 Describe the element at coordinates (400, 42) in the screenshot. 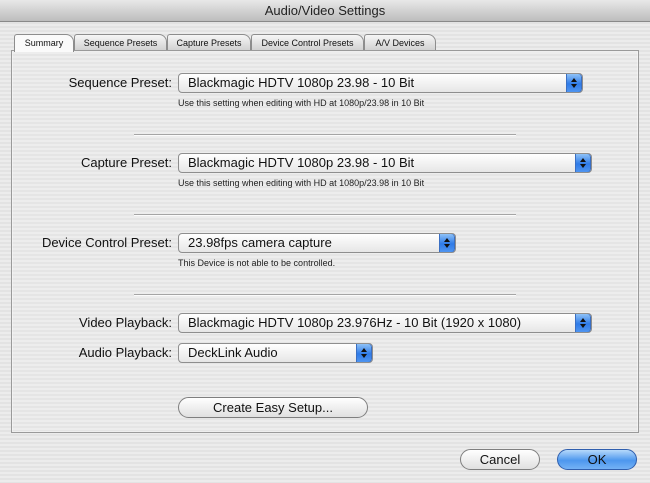

I see `tab-av-devices: A/V Devices` at that location.